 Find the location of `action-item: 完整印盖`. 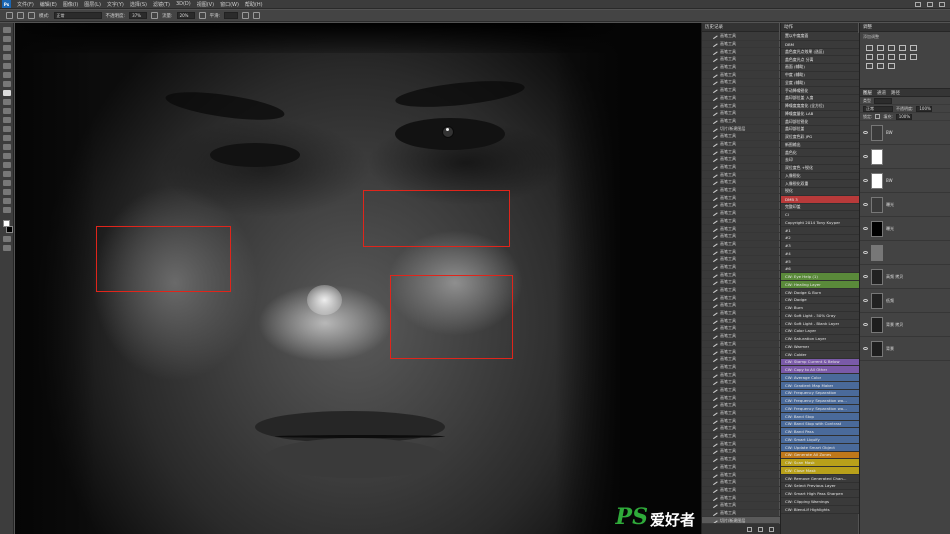

action-item: 完整印盖 is located at coordinates (820, 207).